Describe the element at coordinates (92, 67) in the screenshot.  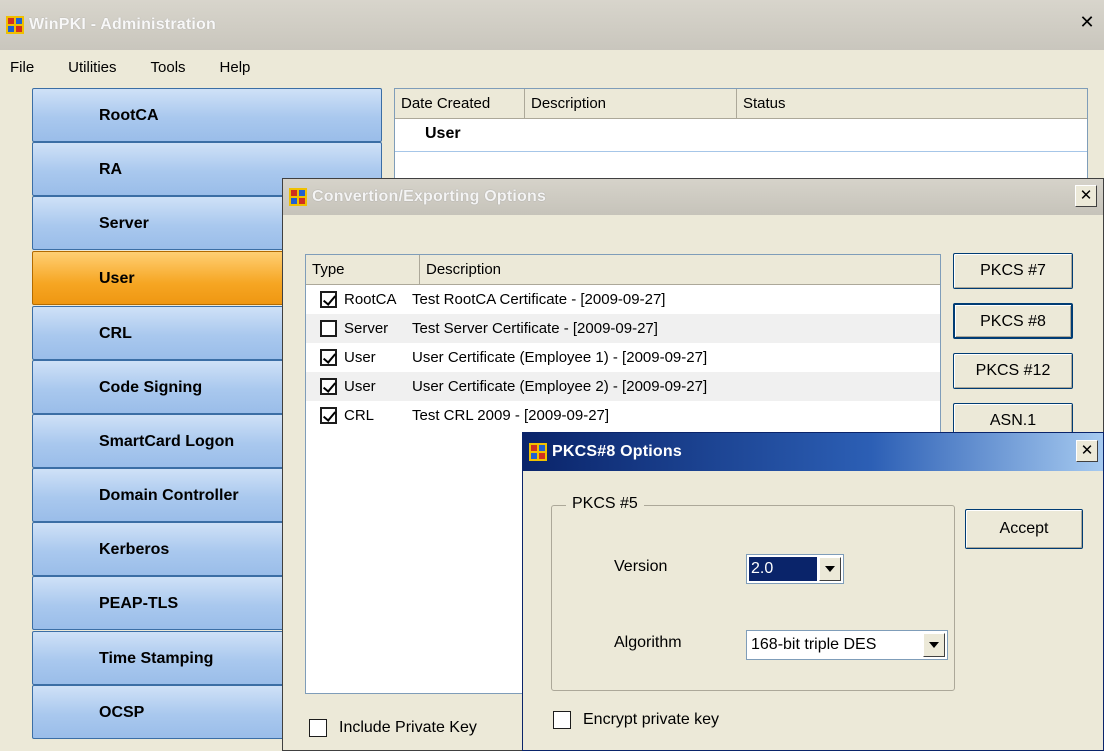
I see `menu-utilities: Utilities` at that location.